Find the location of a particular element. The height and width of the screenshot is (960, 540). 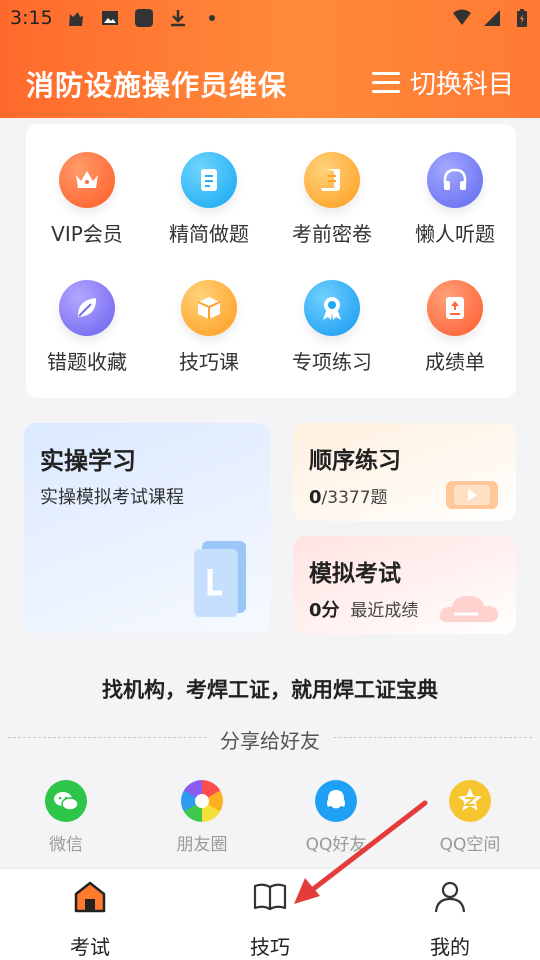

medal-icon is located at coordinates (332, 308).